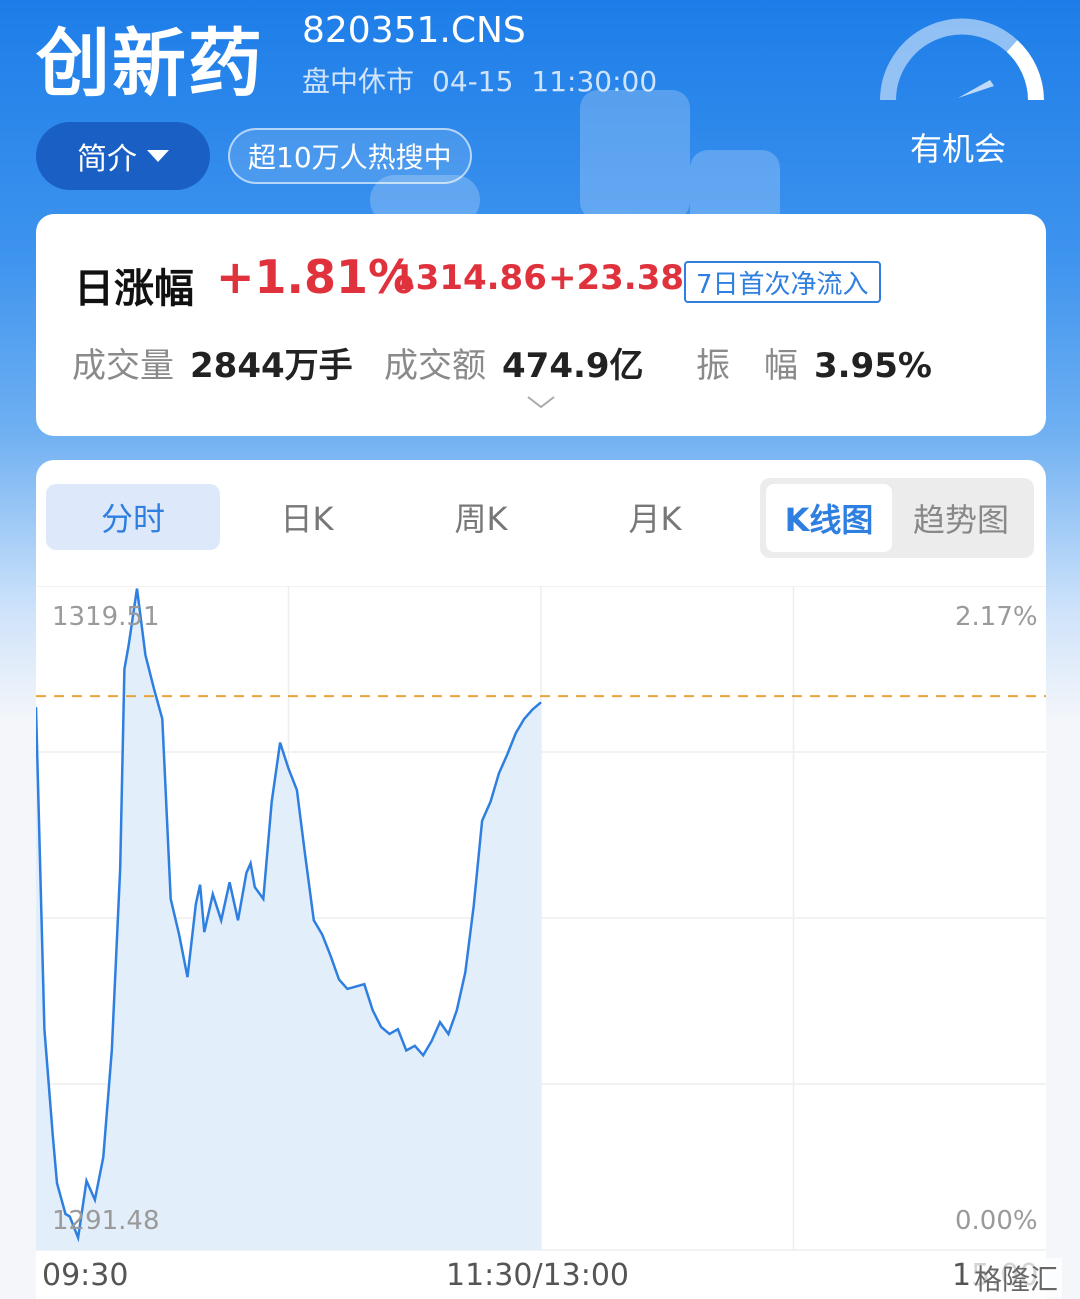 The width and height of the screenshot is (1080, 1299). What do you see at coordinates (897, 518) in the screenshot?
I see `chart-mode-toggle: K线图 趋势图` at bounding box center [897, 518].